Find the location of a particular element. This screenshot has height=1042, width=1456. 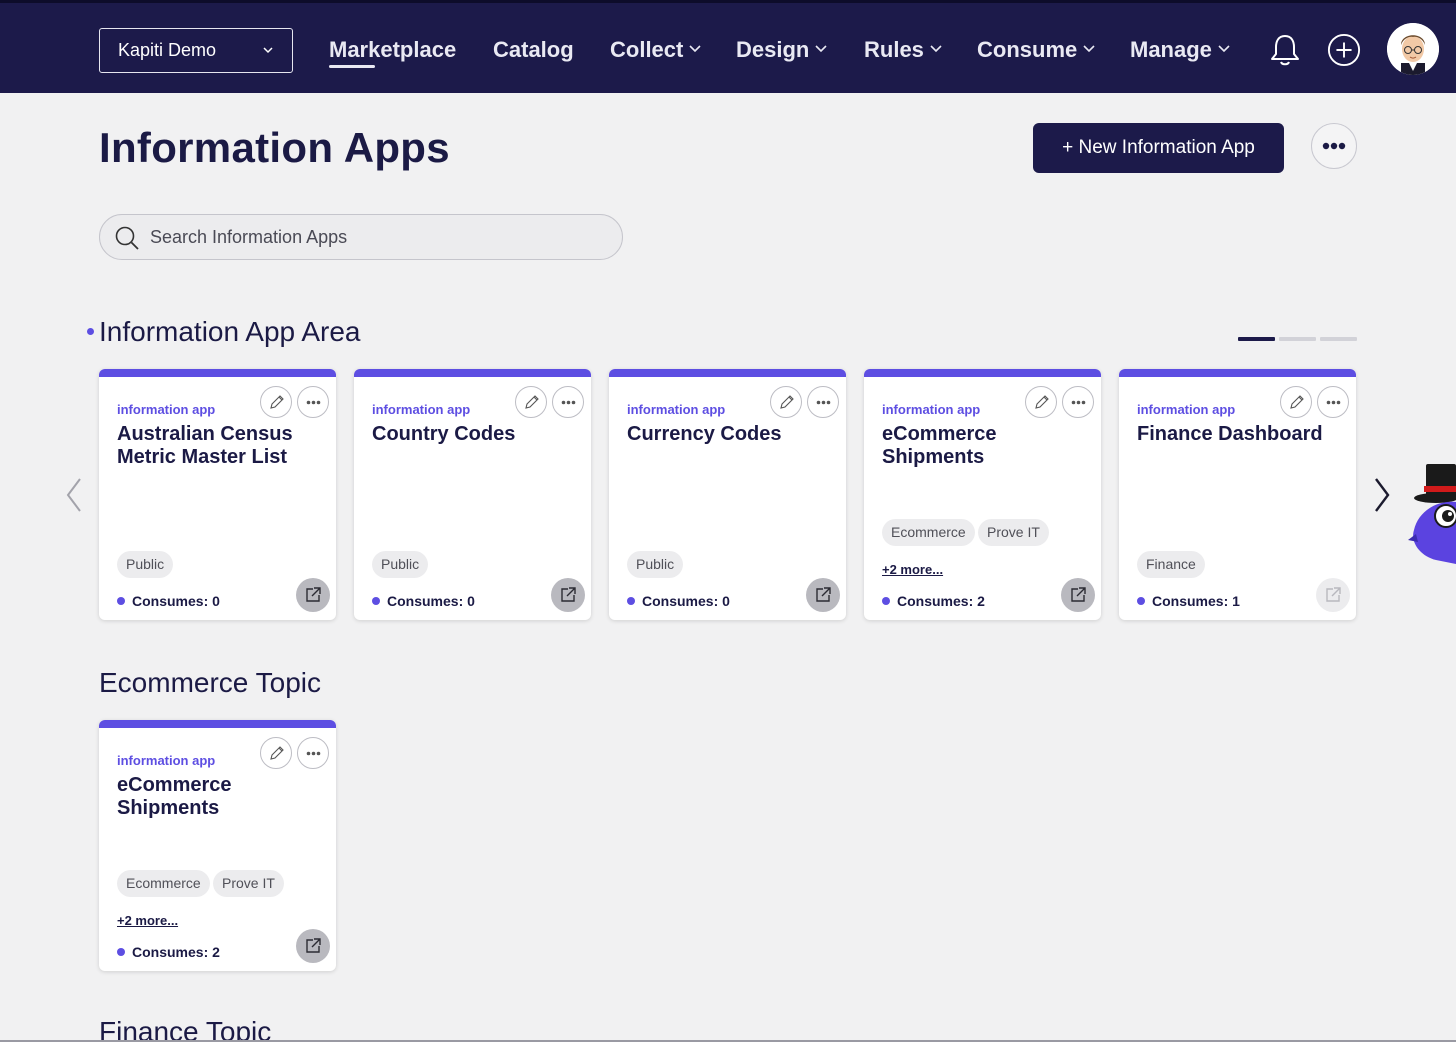

chevron-right-icon is located at coordinates (1382, 495).